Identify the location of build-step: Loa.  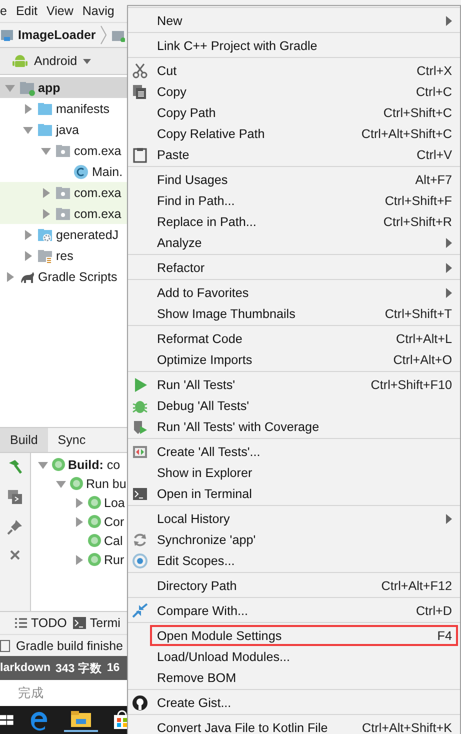
(114, 503).